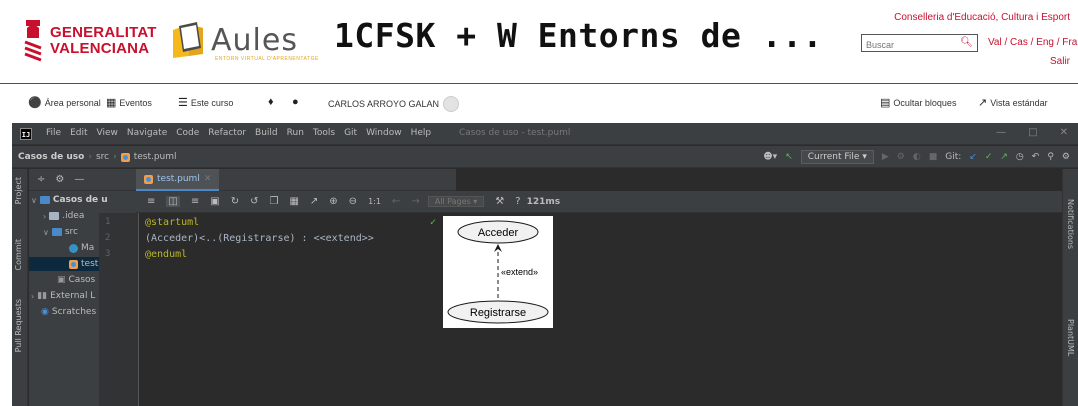 This screenshot has height=406, width=1078. Describe the element at coordinates (1004, 157) in the screenshot. I see `git-push-icon: ↗` at that location.